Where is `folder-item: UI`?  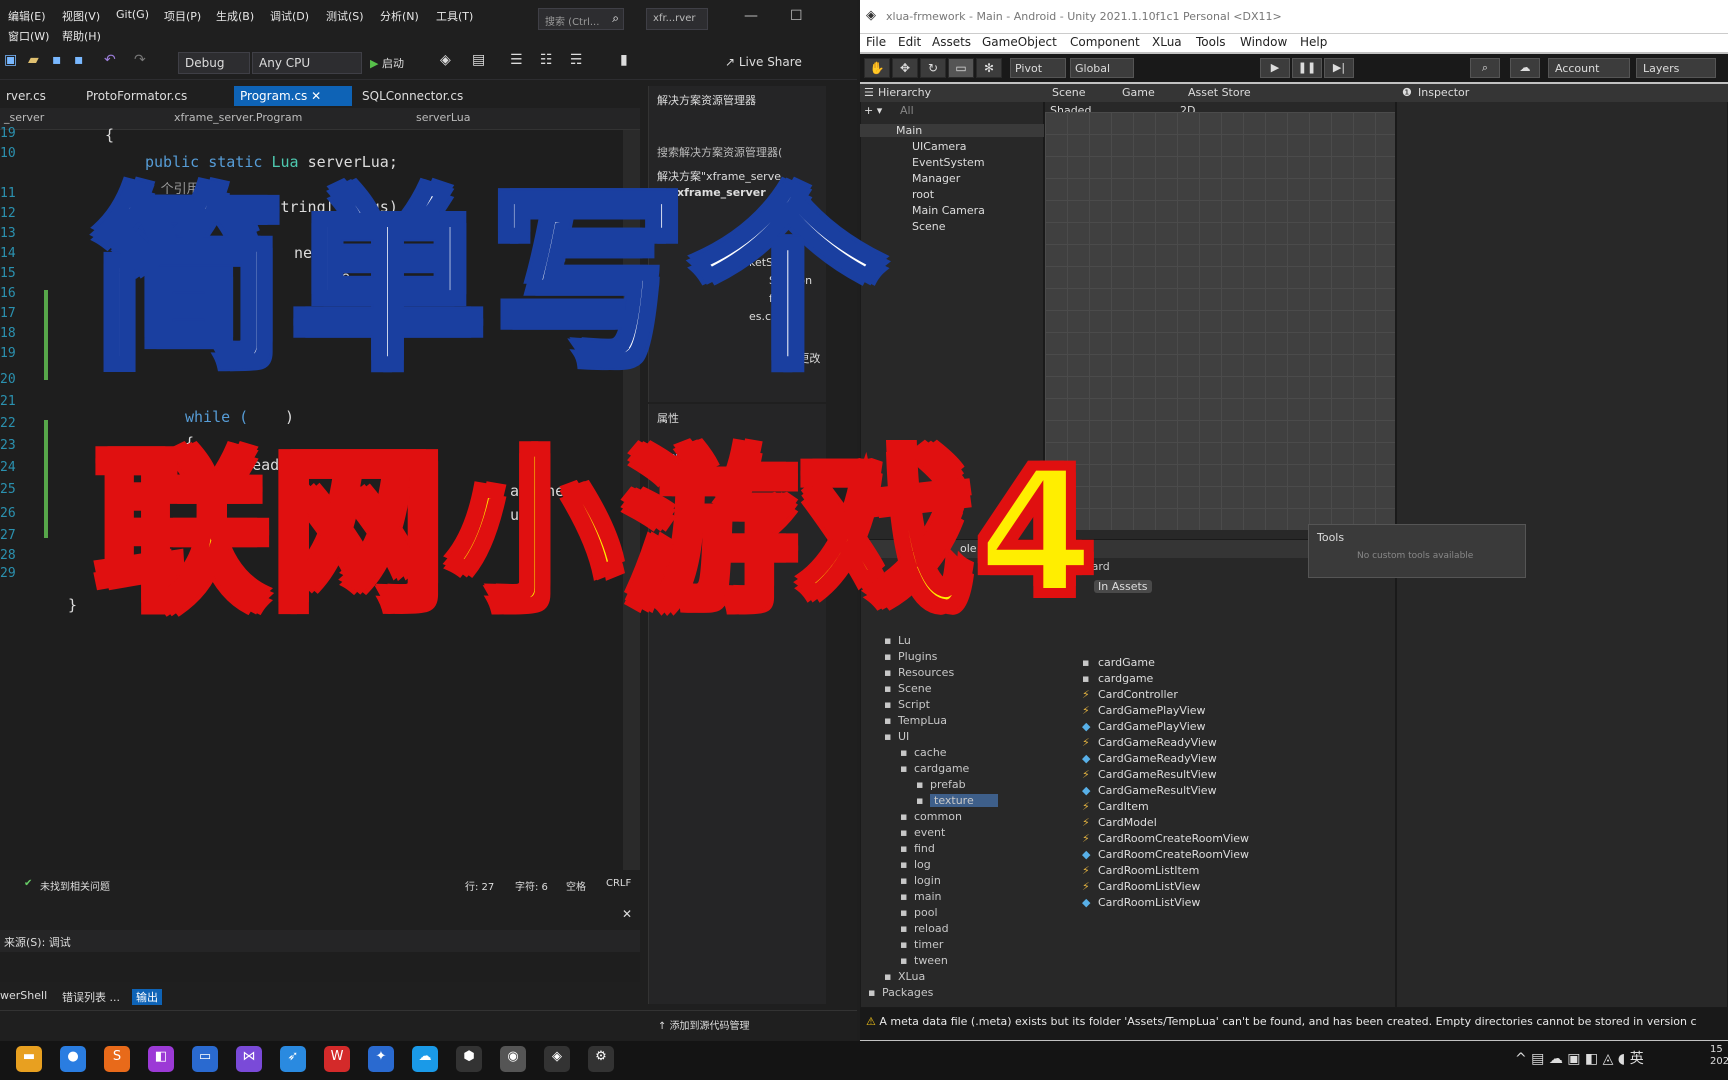
folder-item: UI is located at coordinates (903, 736).